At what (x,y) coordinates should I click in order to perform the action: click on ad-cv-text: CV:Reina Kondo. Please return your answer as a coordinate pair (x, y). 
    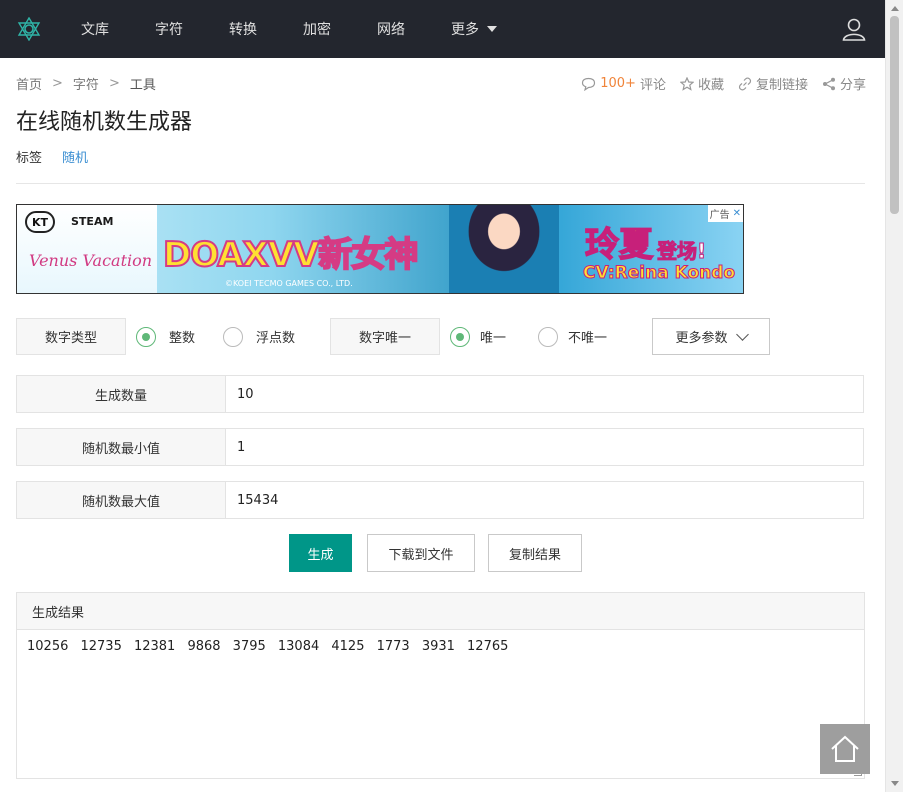
    Looking at the image, I should click on (659, 273).